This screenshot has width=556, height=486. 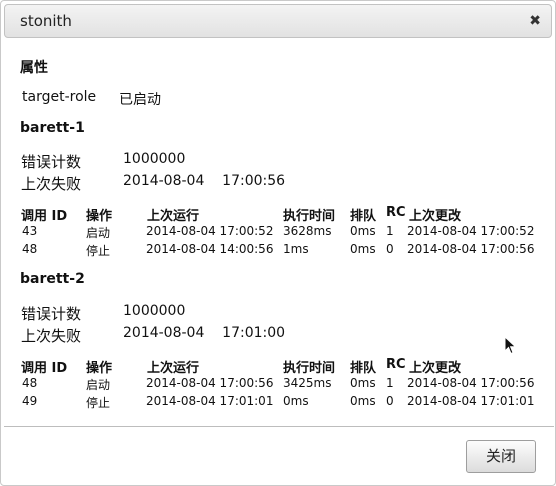 What do you see at coordinates (510, 345) in the screenshot?
I see `mouse-cursor-icon` at bounding box center [510, 345].